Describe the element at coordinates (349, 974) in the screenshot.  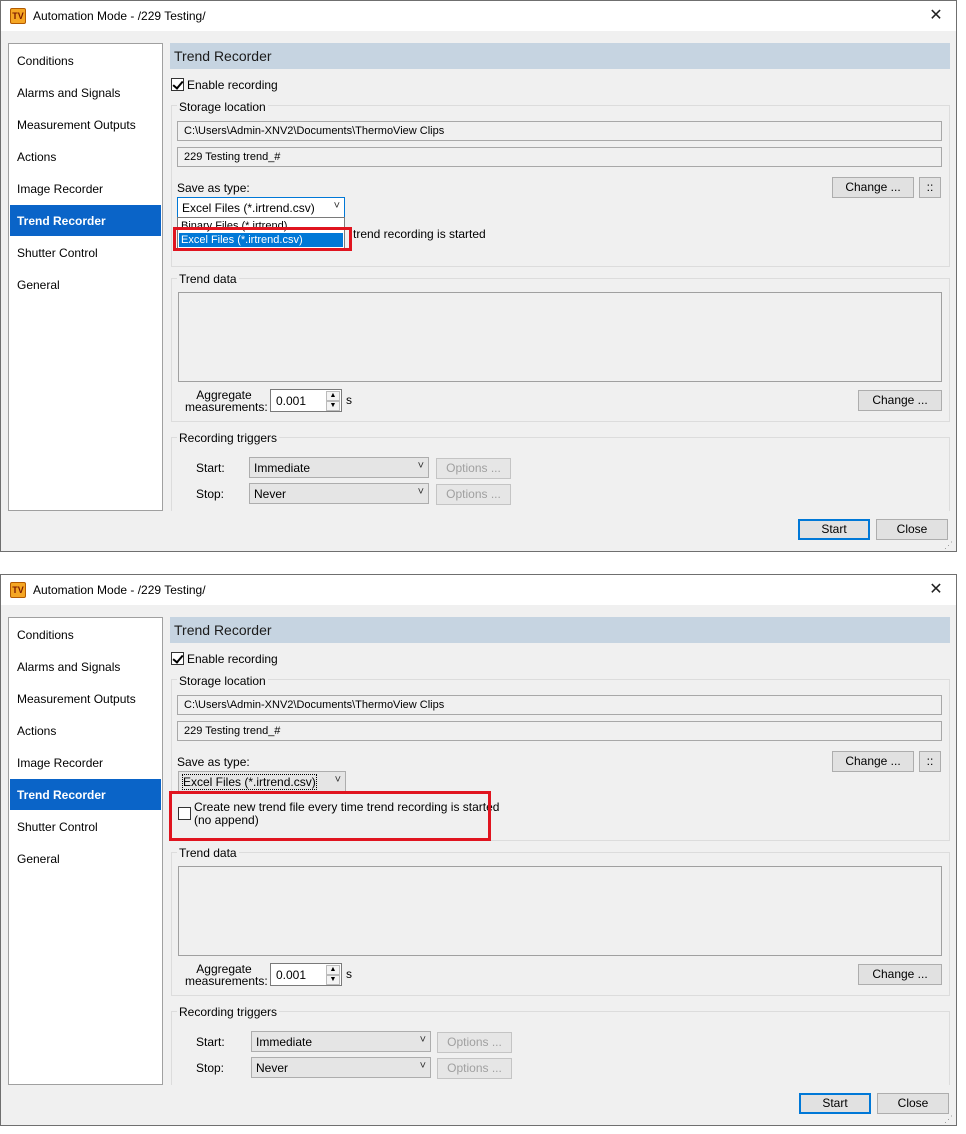
I see `aggregate-unit: s` at that location.